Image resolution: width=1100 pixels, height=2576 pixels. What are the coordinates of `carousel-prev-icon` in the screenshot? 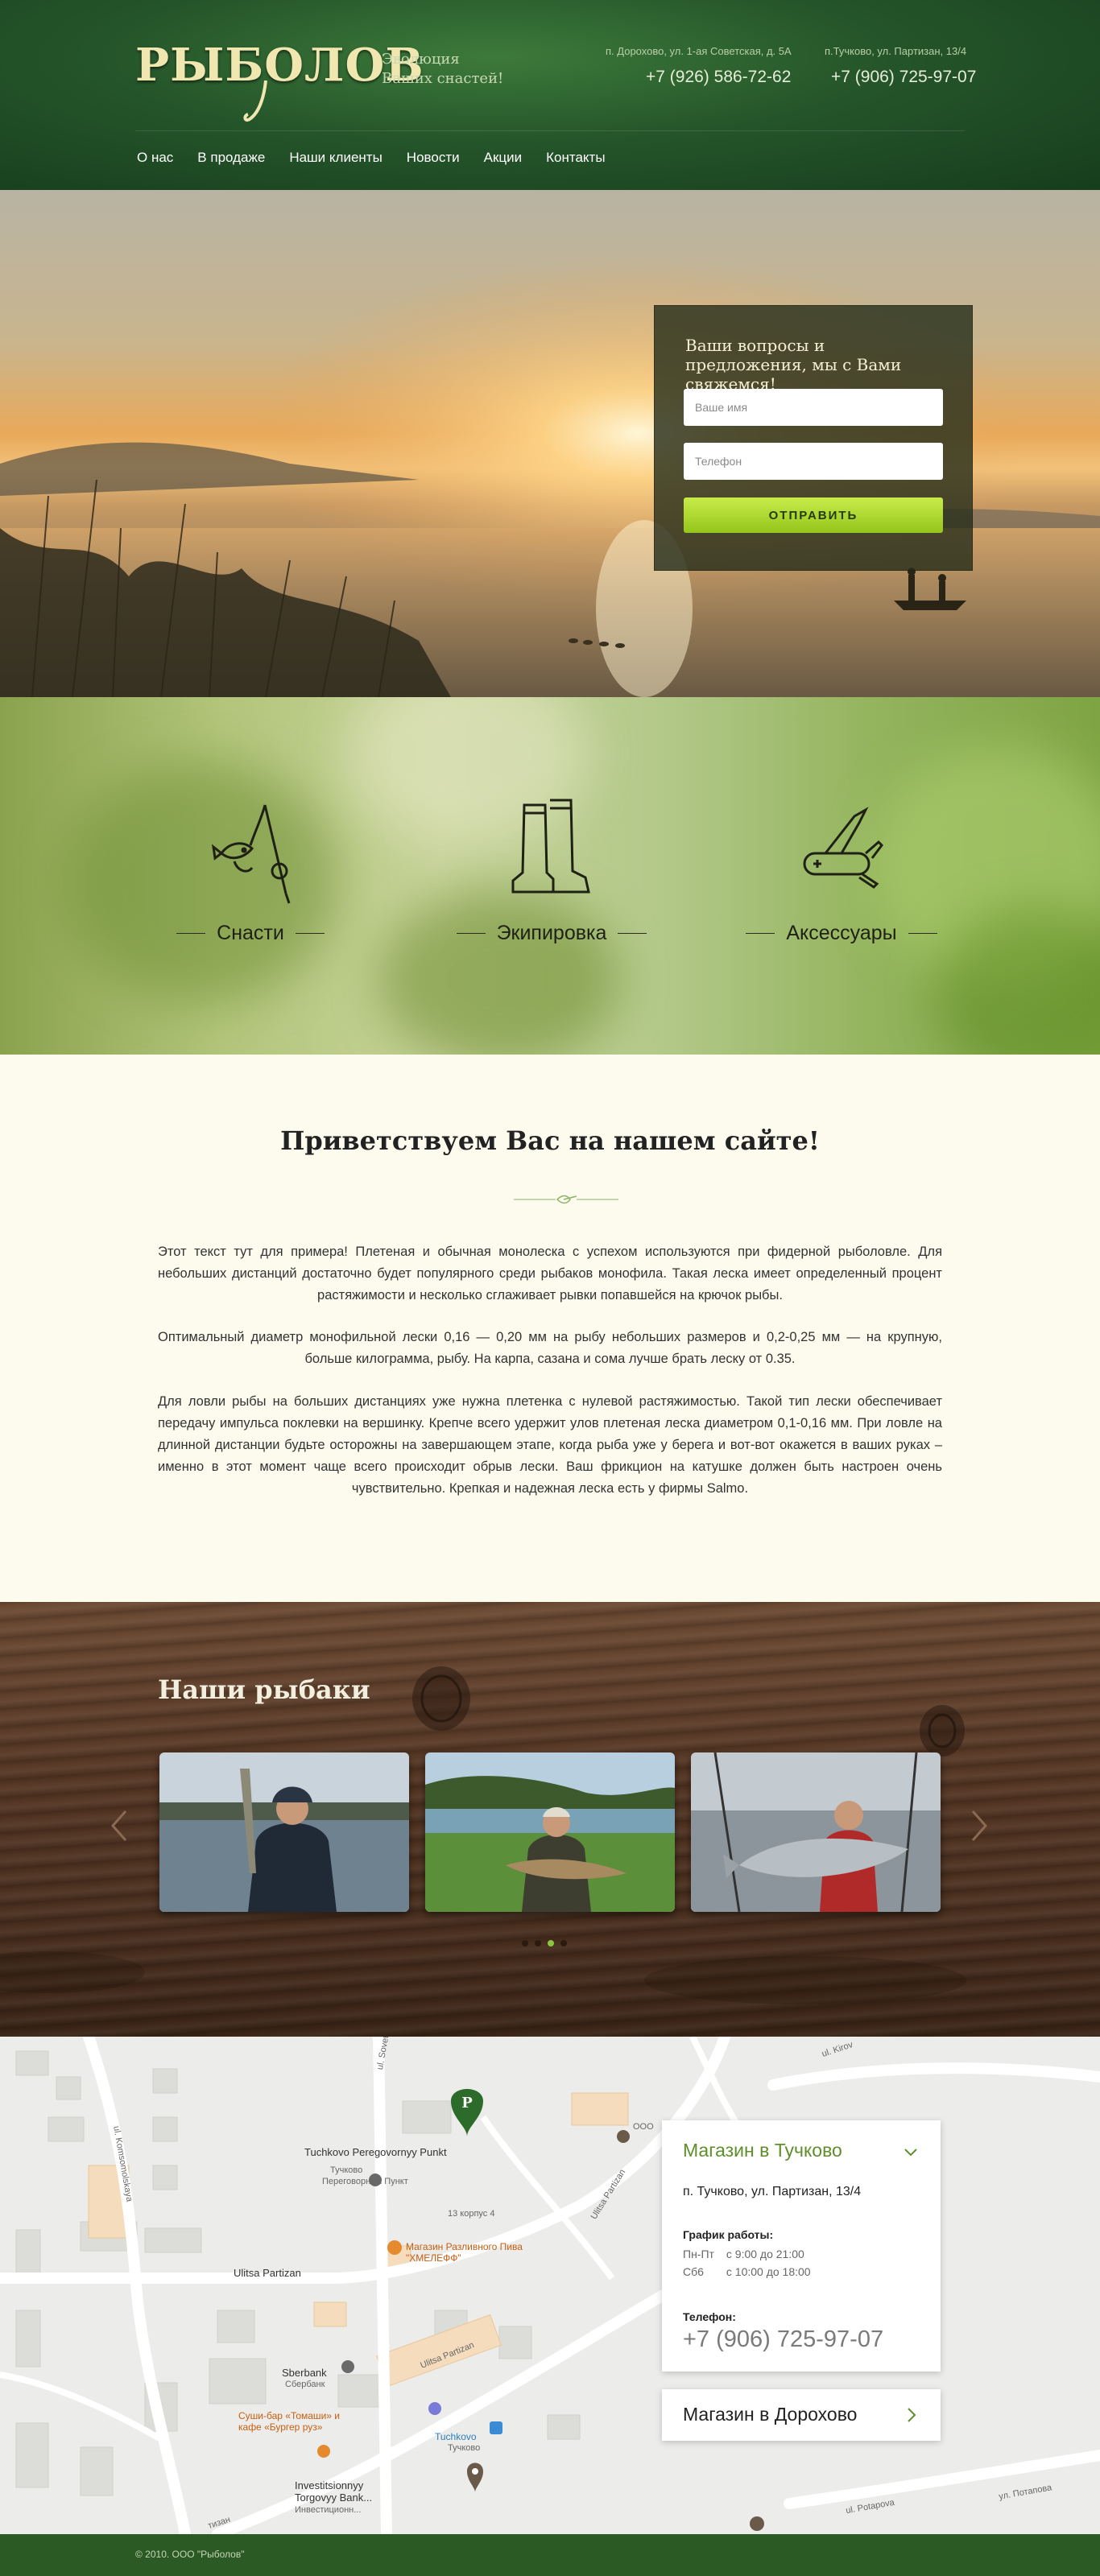 It's located at (119, 1826).